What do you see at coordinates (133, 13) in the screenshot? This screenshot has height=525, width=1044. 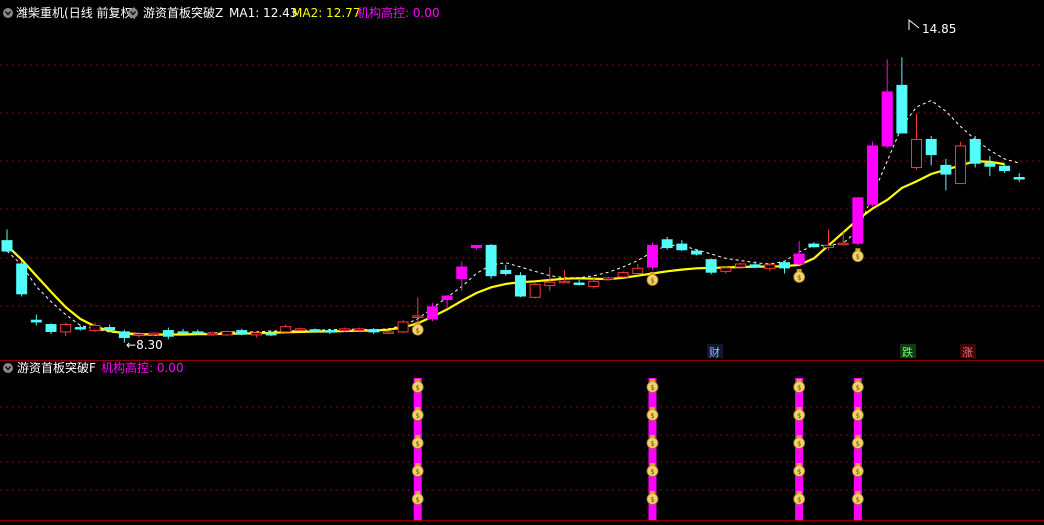 I see `indicator-menu-icon` at bounding box center [133, 13].